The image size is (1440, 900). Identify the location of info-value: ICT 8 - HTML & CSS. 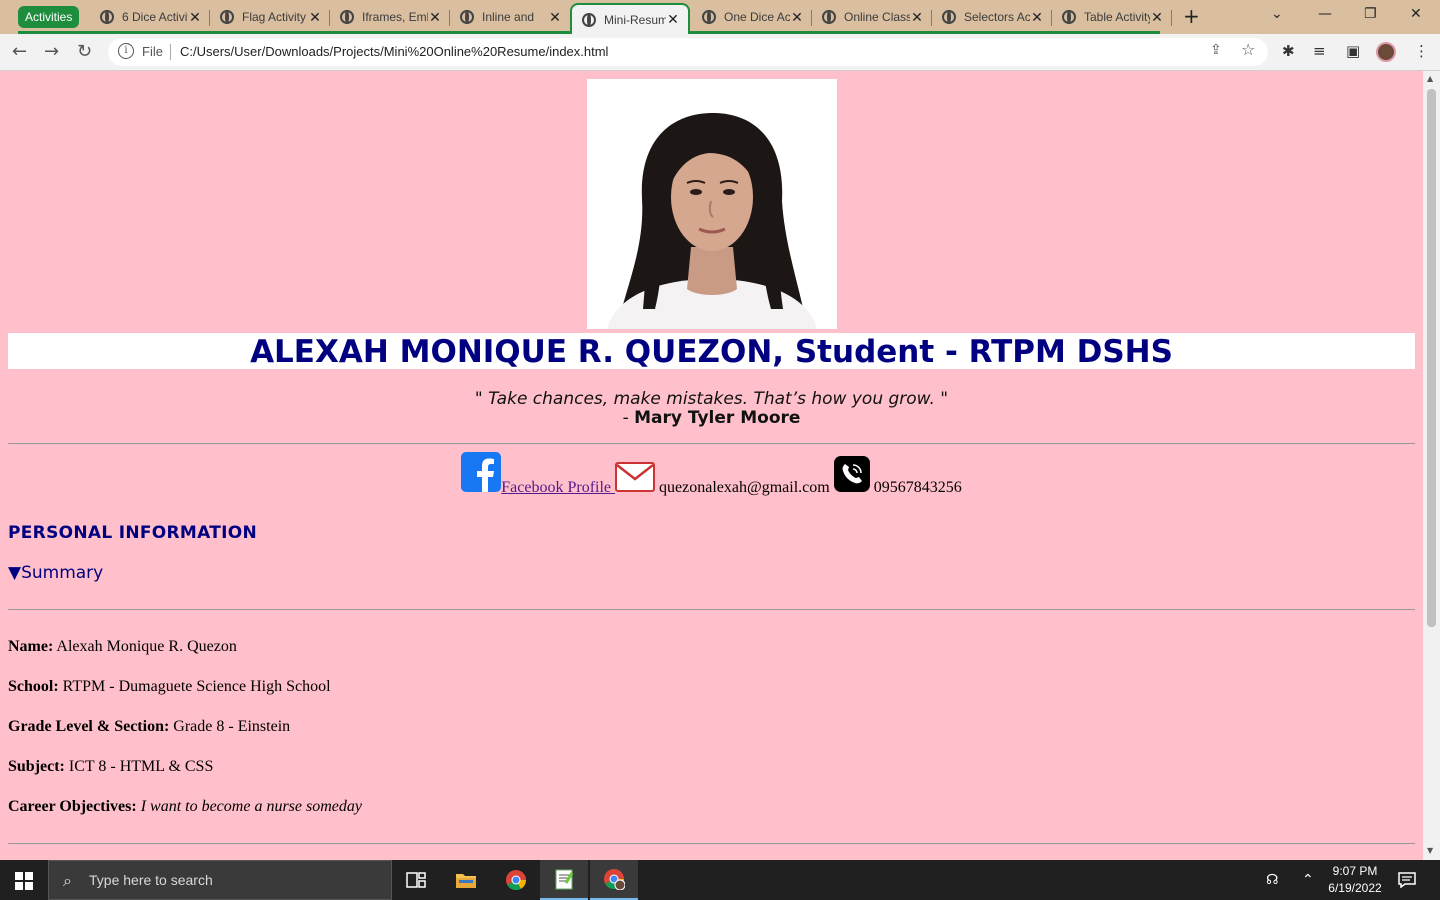
(139, 766).